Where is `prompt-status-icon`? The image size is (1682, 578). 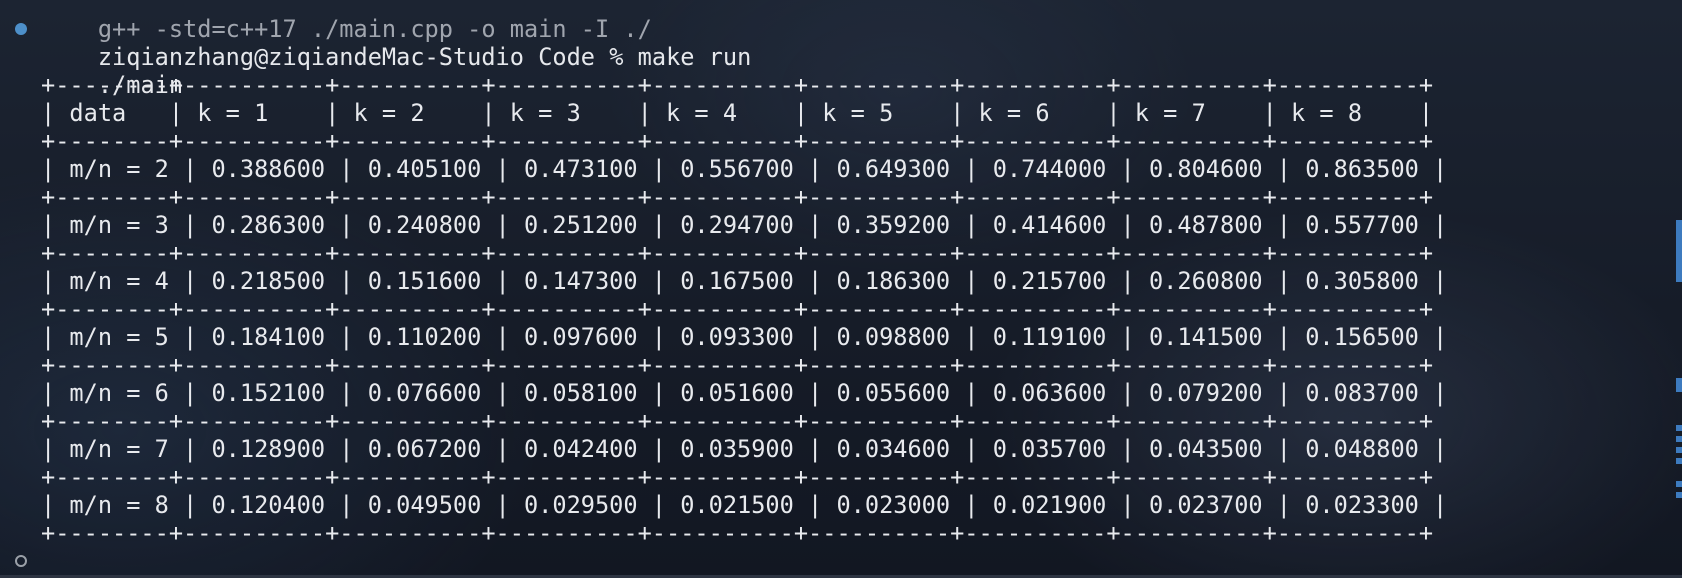
prompt-status-icon is located at coordinates (21, 561).